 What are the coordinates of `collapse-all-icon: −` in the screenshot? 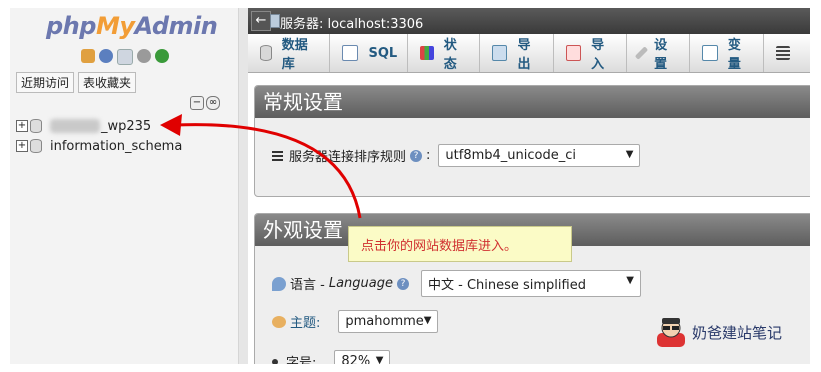 It's located at (197, 103).